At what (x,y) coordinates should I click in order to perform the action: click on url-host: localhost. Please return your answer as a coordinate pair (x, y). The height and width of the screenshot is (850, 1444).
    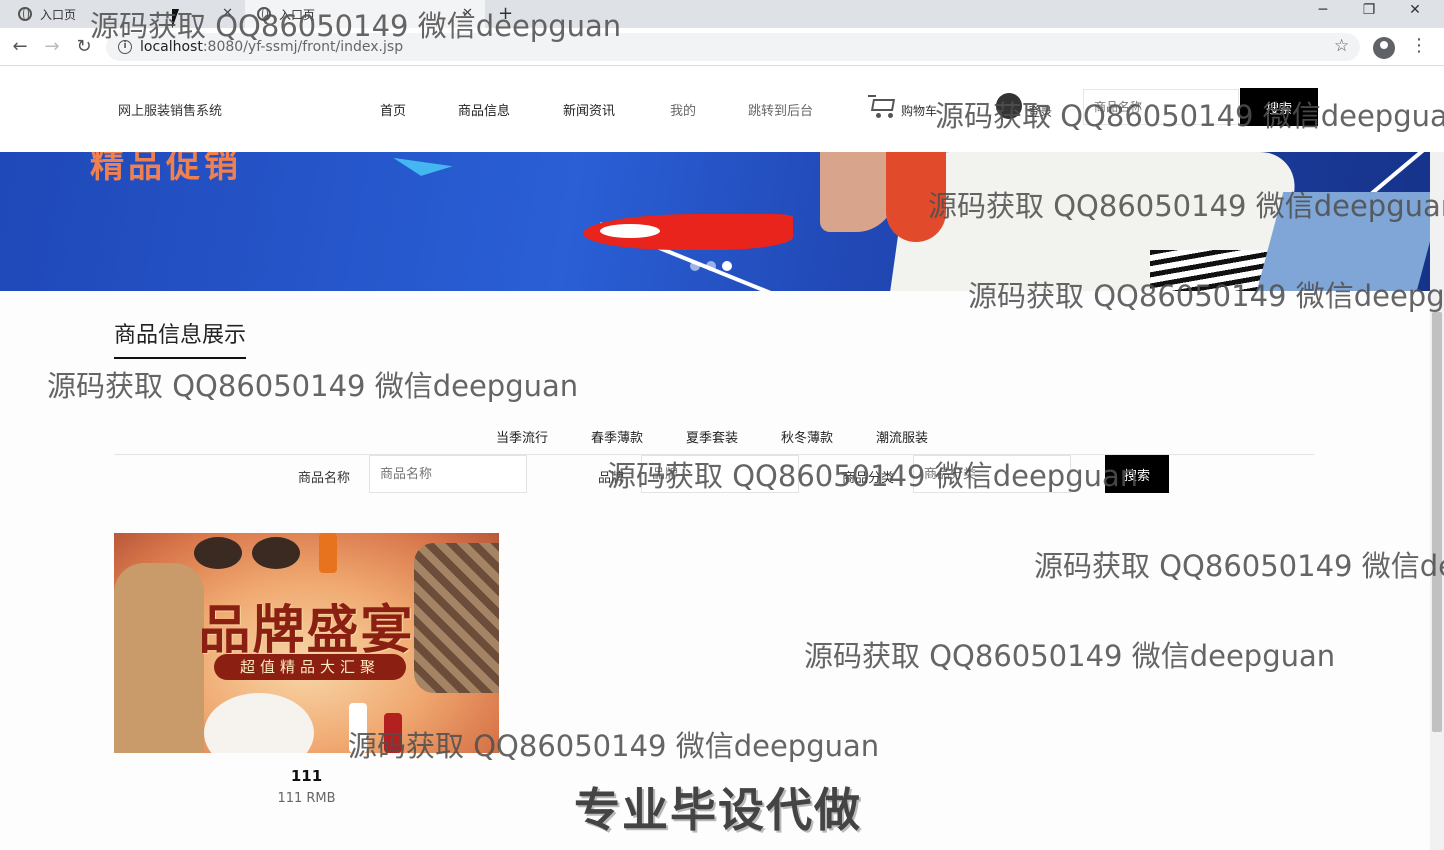
    Looking at the image, I should click on (171, 47).